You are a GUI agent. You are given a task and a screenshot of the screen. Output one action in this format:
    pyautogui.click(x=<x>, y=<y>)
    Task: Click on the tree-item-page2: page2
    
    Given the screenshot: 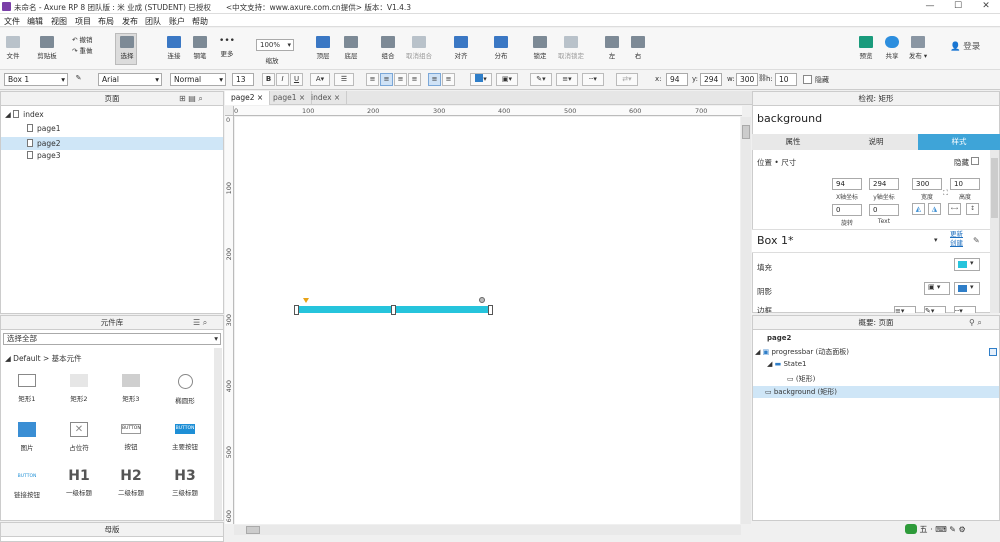 What is the action you would take?
    pyautogui.click(x=112, y=143)
    